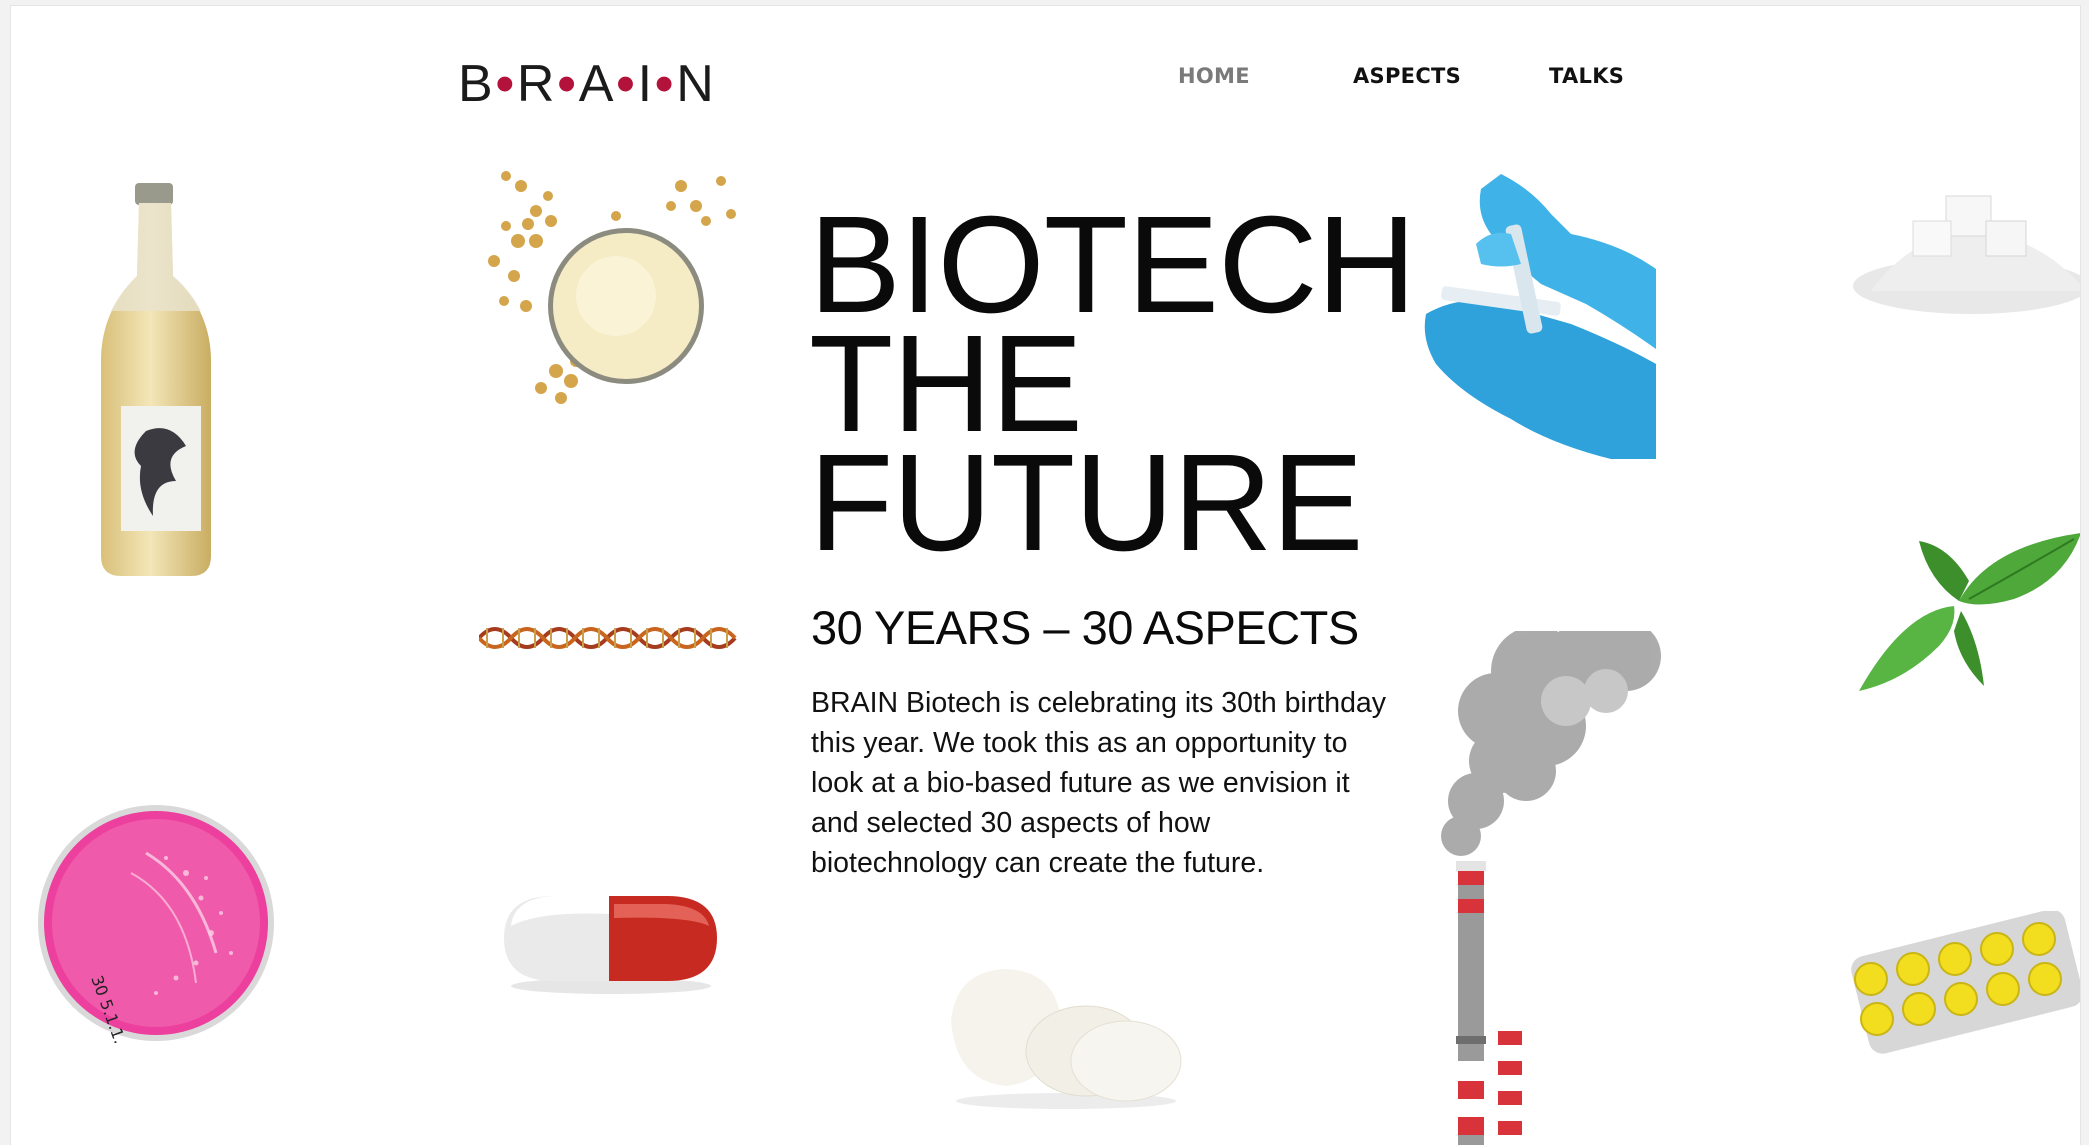  I want to click on logo-letter: A, so click(596, 84).